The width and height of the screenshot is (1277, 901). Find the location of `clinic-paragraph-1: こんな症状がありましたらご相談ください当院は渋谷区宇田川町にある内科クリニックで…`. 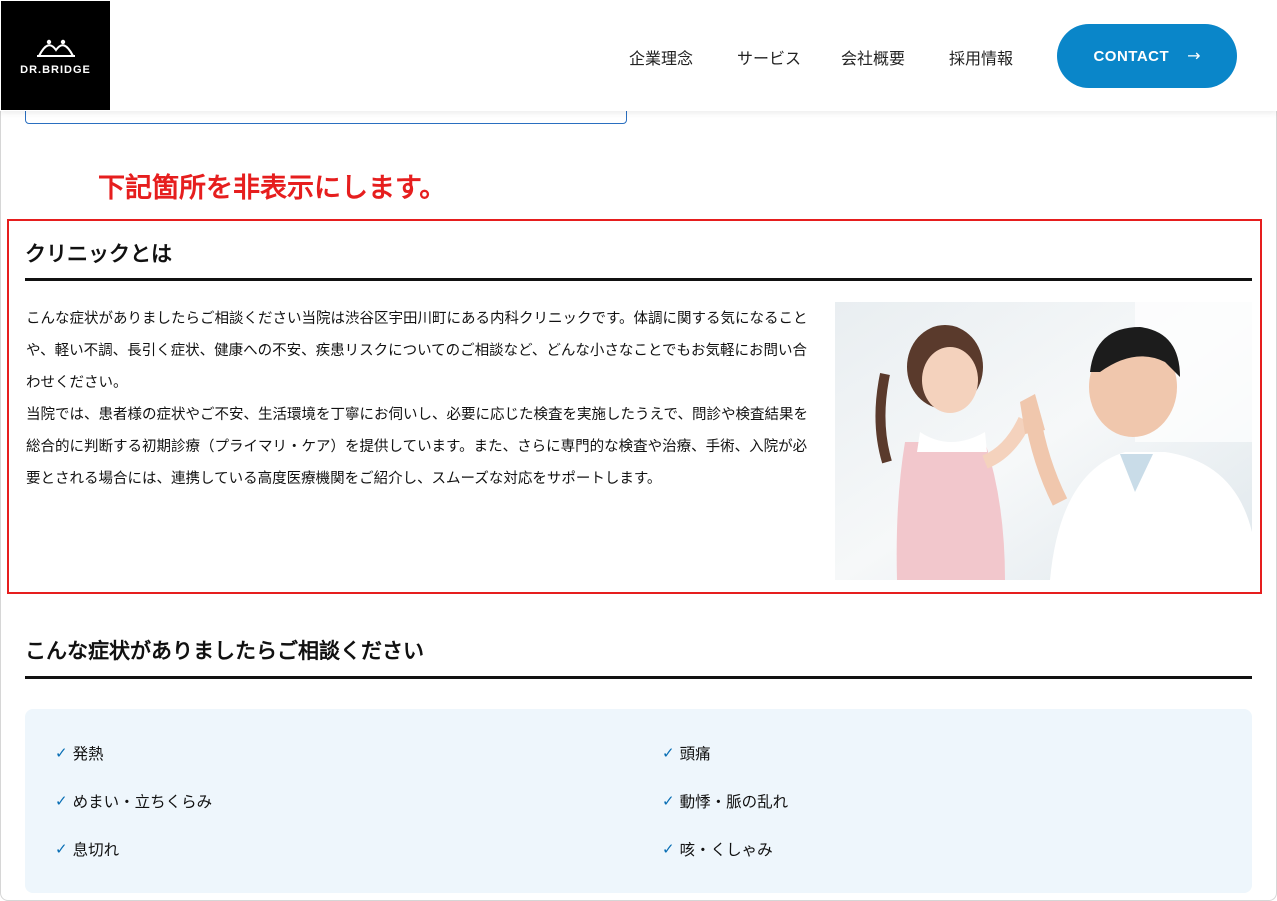

clinic-paragraph-1: こんな症状がありましたらご相談ください当院は渋谷区宇田川町にある内科クリニックで… is located at coordinates (417, 351).